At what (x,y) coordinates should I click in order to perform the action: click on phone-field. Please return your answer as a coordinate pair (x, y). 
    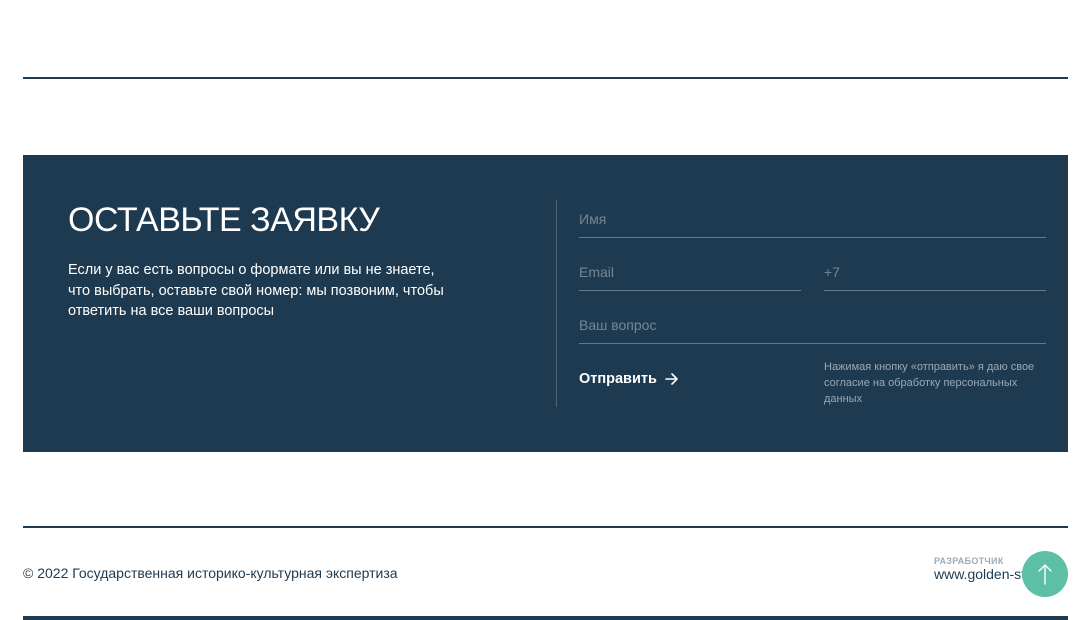
    Looking at the image, I should click on (935, 272).